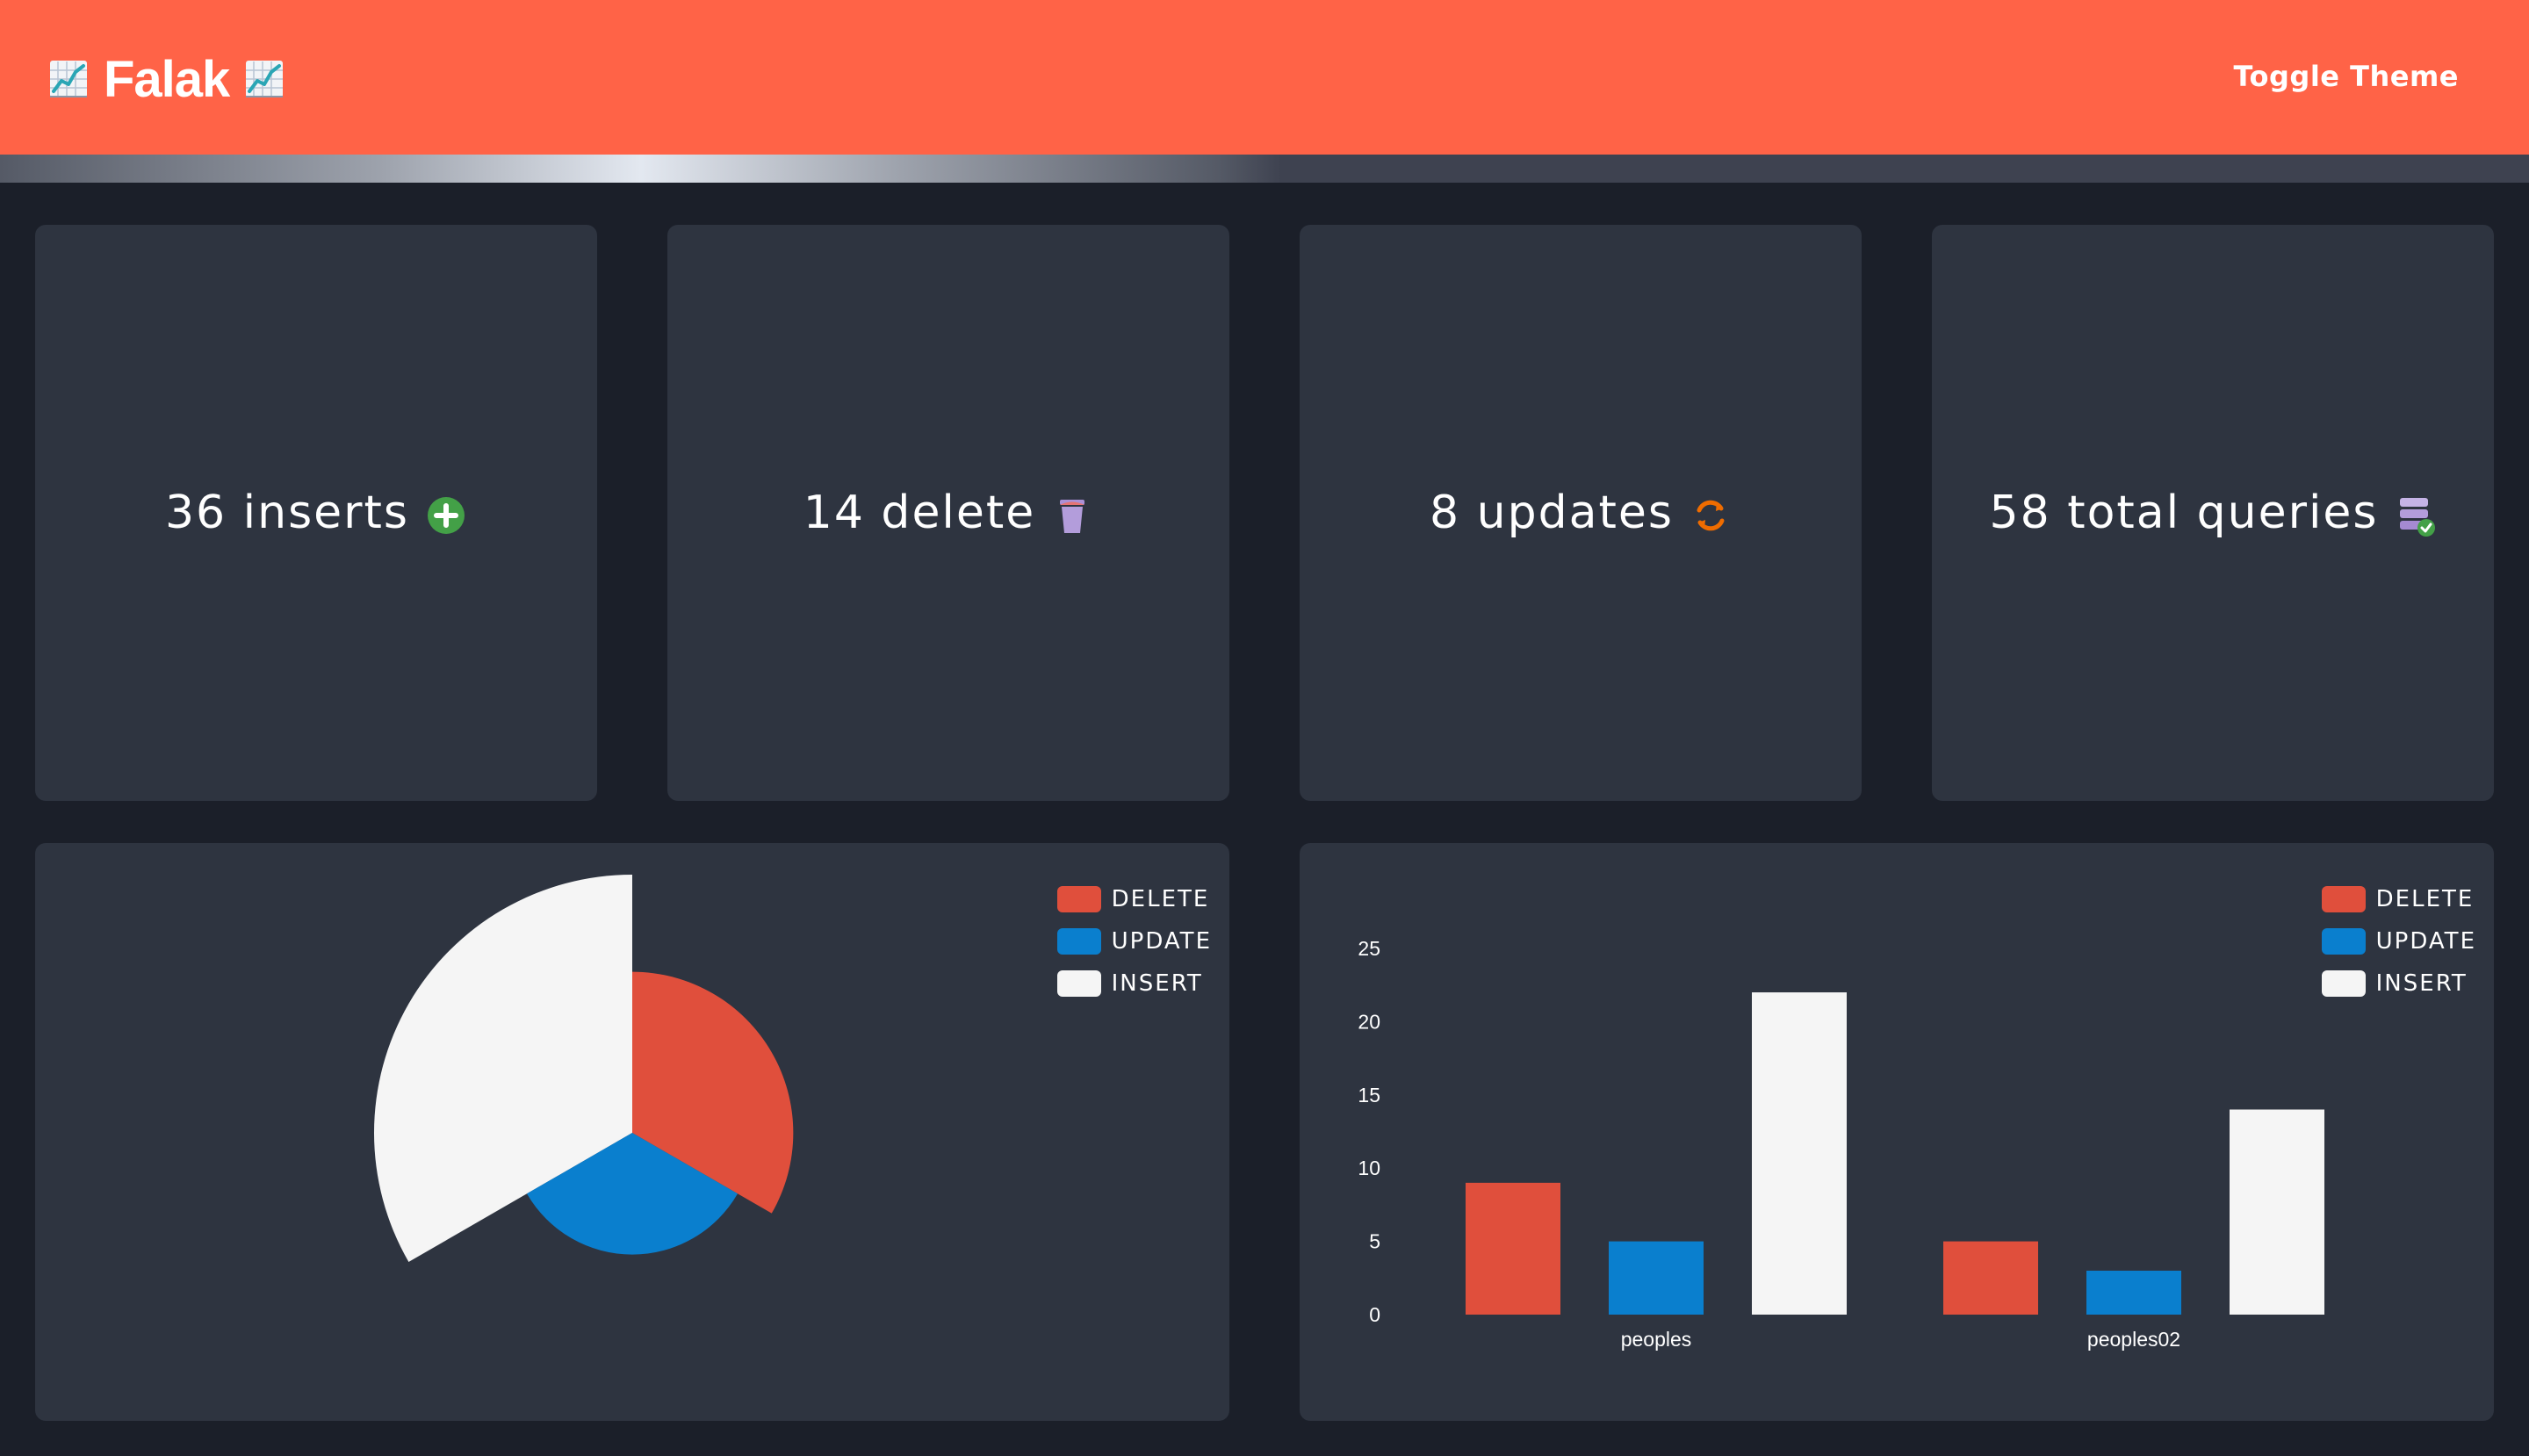  I want to click on y-tick-label: 0, so click(1374, 1314).